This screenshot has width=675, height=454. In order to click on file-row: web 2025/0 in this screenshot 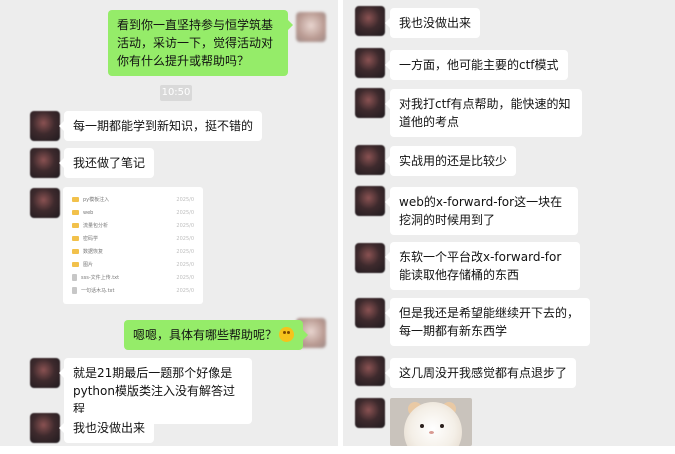, I will do `click(135, 213)`.